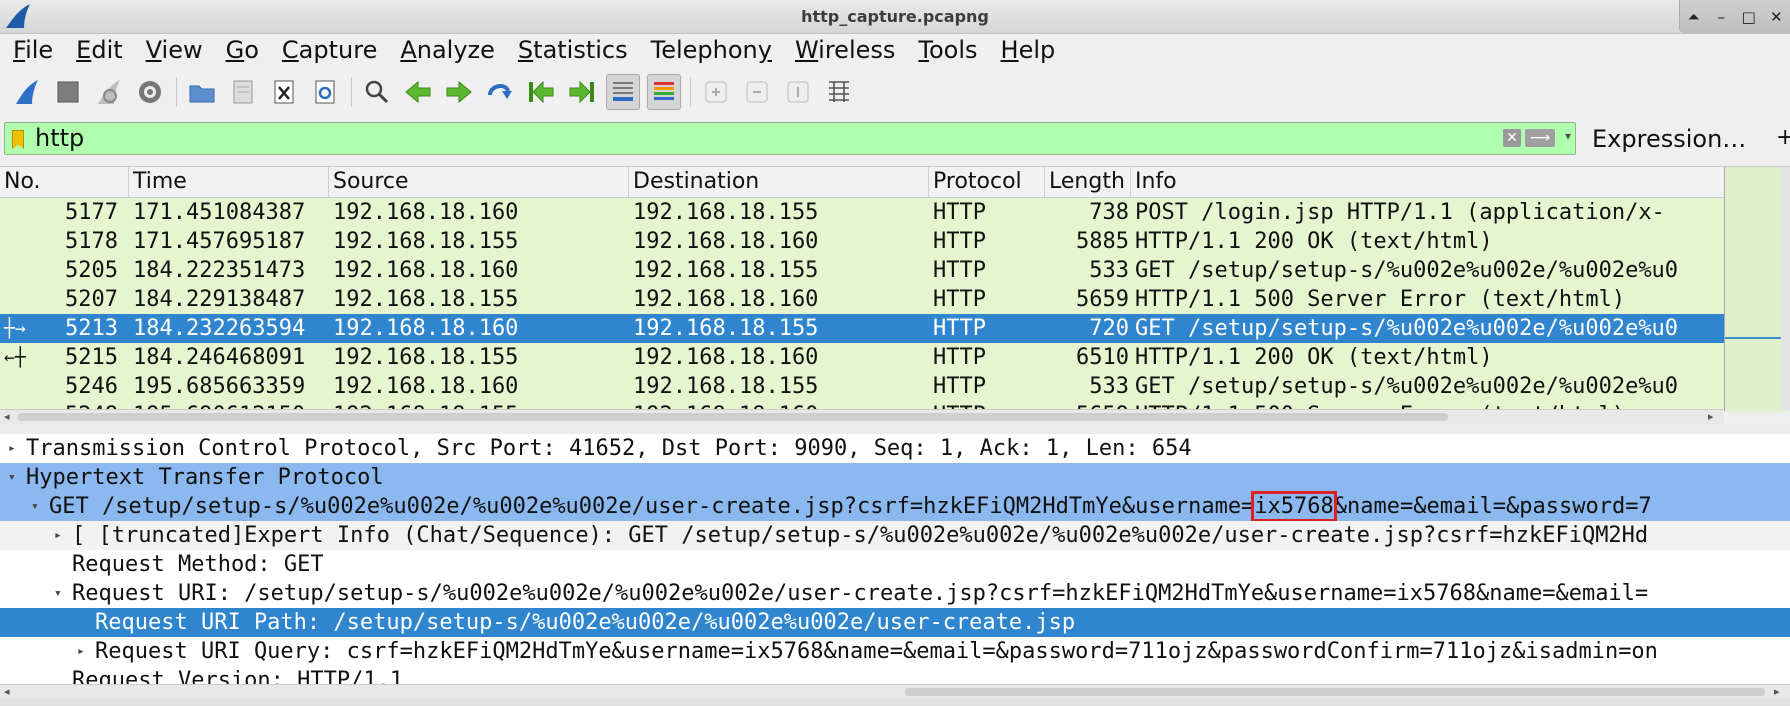 This screenshot has width=1790, height=706. What do you see at coordinates (1512, 138) in the screenshot?
I see `clear-filter-icon: ✕` at bounding box center [1512, 138].